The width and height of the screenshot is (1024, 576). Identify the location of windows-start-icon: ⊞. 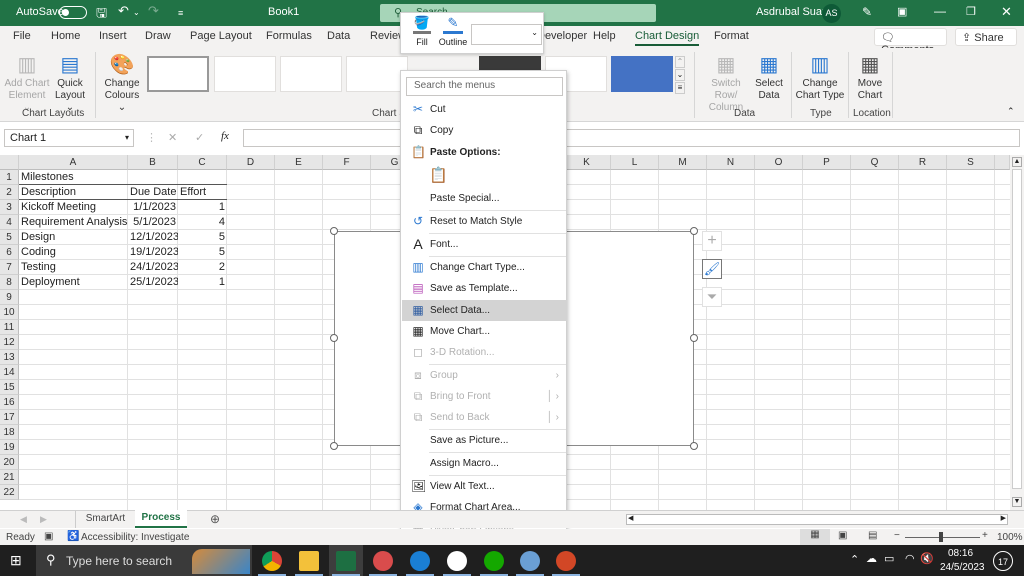
(16, 560).